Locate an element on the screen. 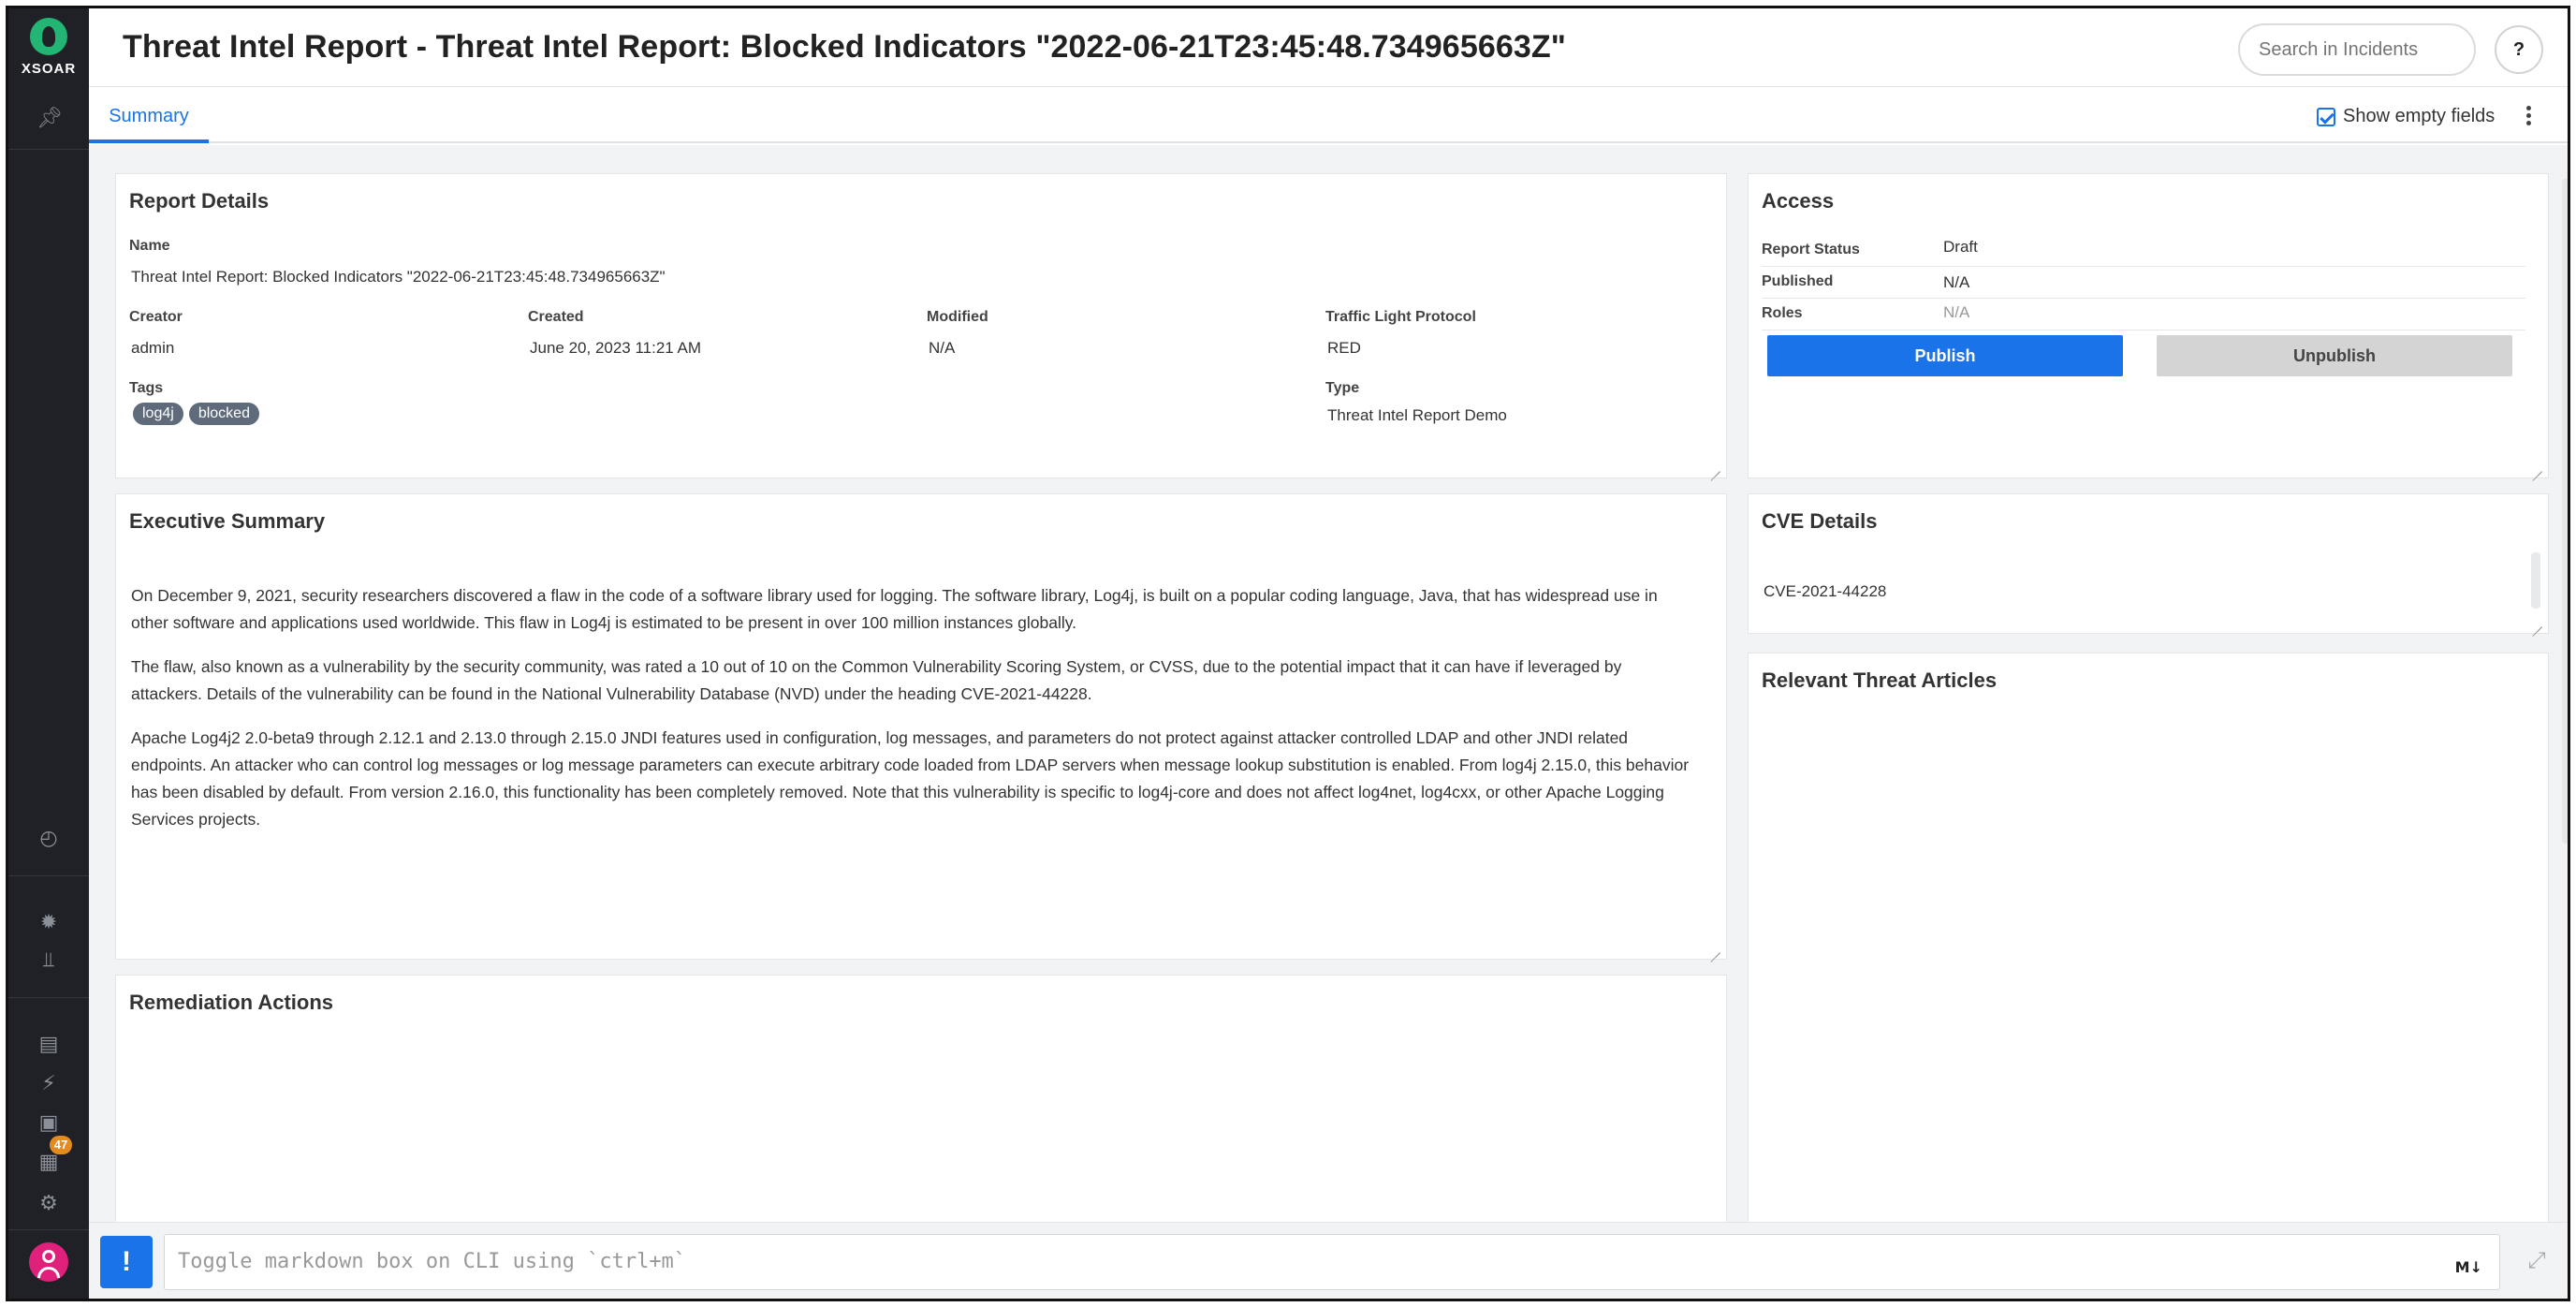 The image size is (2576, 1307). modified-value: N/A is located at coordinates (942, 348).